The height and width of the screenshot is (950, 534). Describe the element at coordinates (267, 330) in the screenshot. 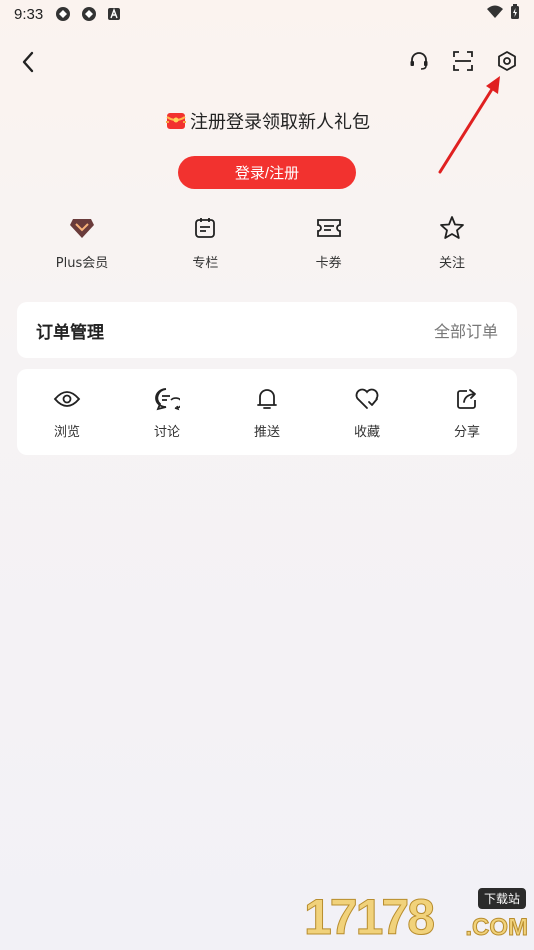

I see `order-management-card: 订单管理 全部订单` at that location.